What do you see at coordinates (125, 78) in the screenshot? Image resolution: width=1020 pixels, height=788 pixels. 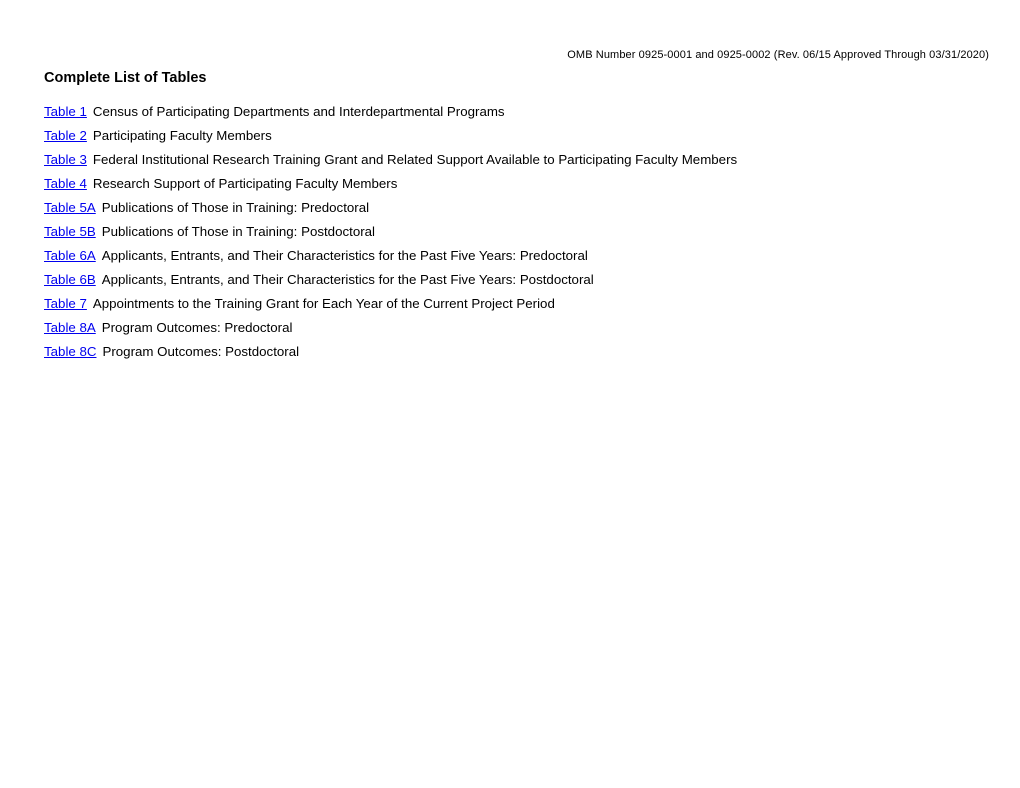 I see `page-title: Complete List of Tables` at bounding box center [125, 78].